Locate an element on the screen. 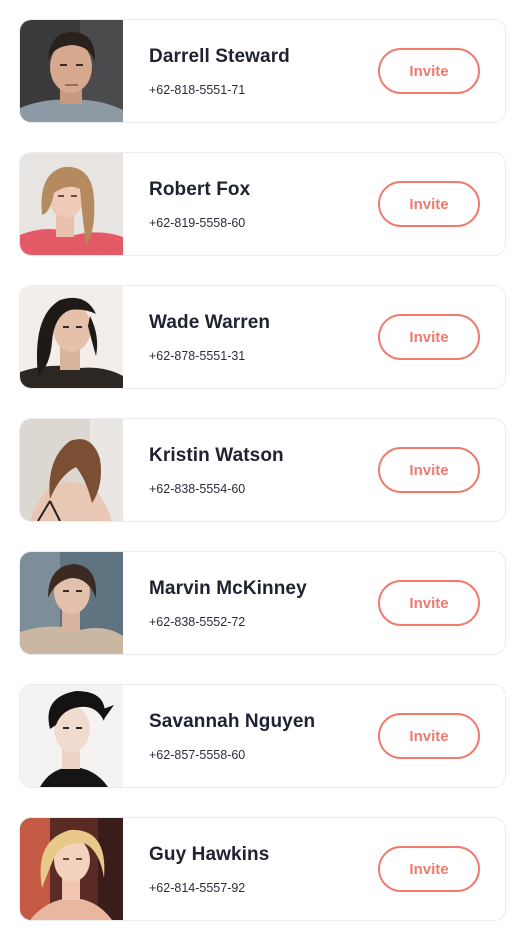 Image resolution: width=522 pixels, height=950 pixels. contact-card: Darrell Steward +62-818-5551-71 Invite is located at coordinates (262, 71).